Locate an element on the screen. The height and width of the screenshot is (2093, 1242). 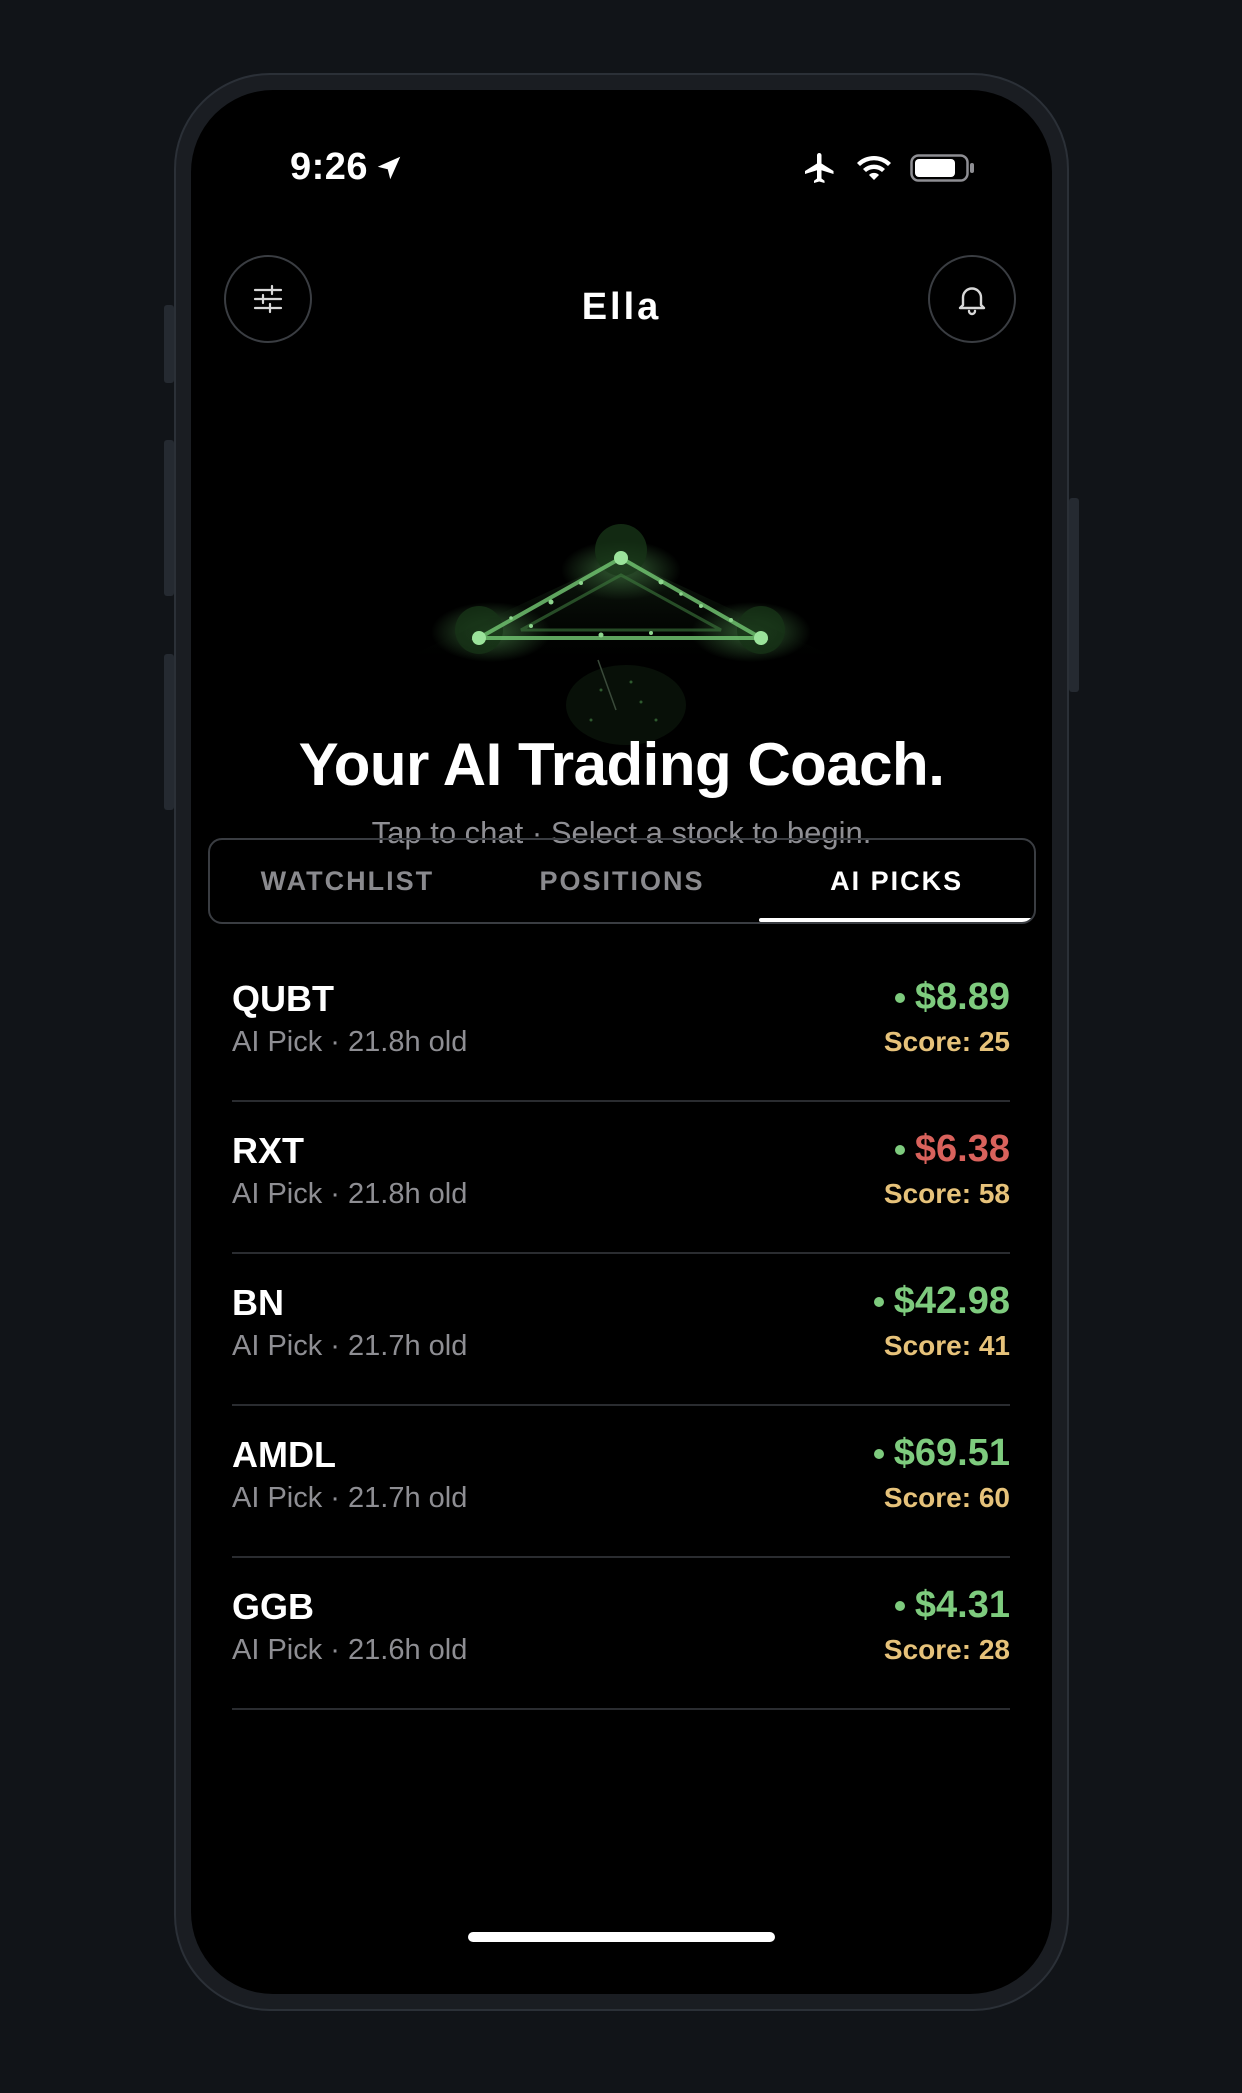
price: $42.98 is located at coordinates (941, 1301).